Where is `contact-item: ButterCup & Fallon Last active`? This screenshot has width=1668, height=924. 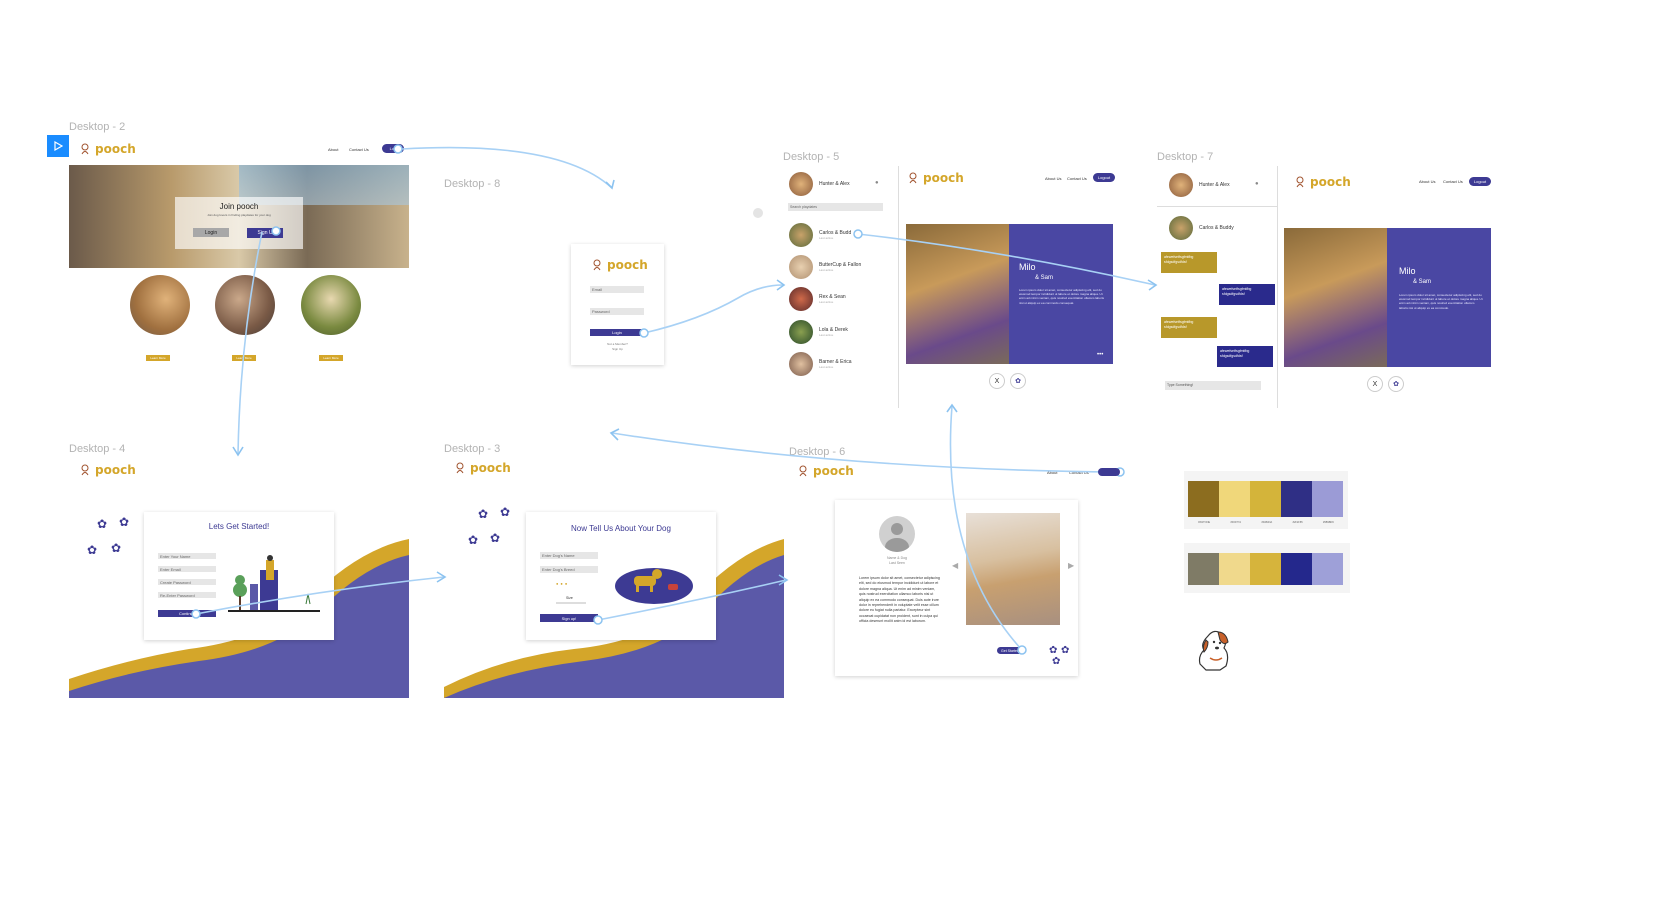 contact-item: ButterCup & Fallon Last active is located at coordinates (825, 267).